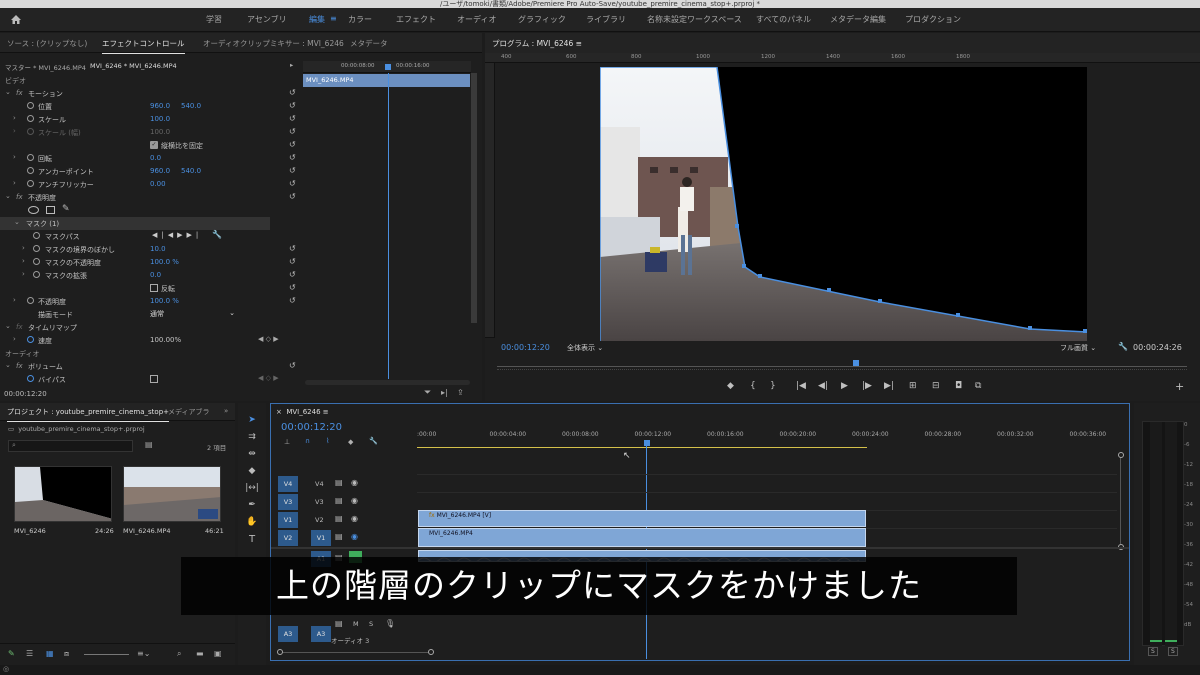  Describe the element at coordinates (327, 441) in the screenshot. I see `linked-selection-icon: ⌇` at that location.